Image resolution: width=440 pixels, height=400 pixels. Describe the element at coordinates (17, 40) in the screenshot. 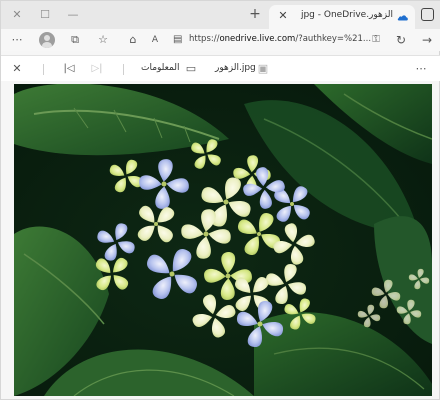

I see `more-icon: ⋯` at that location.